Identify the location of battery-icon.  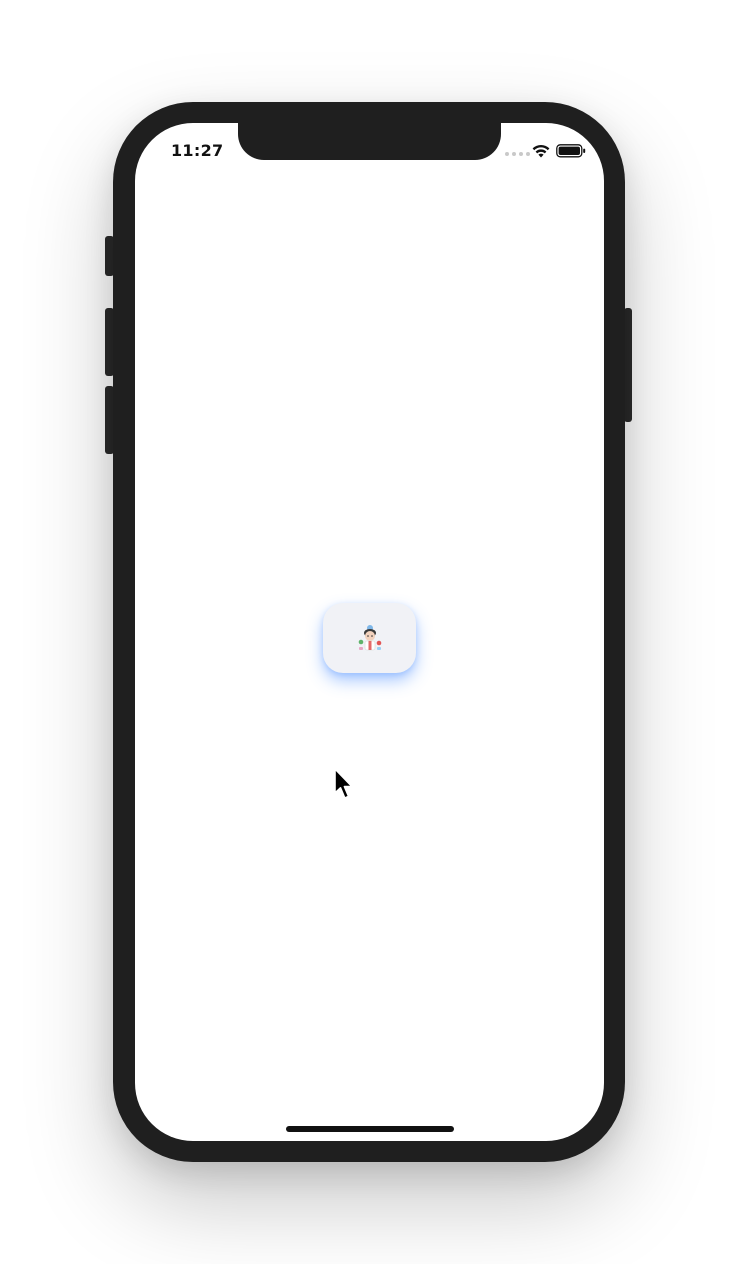
(571, 151).